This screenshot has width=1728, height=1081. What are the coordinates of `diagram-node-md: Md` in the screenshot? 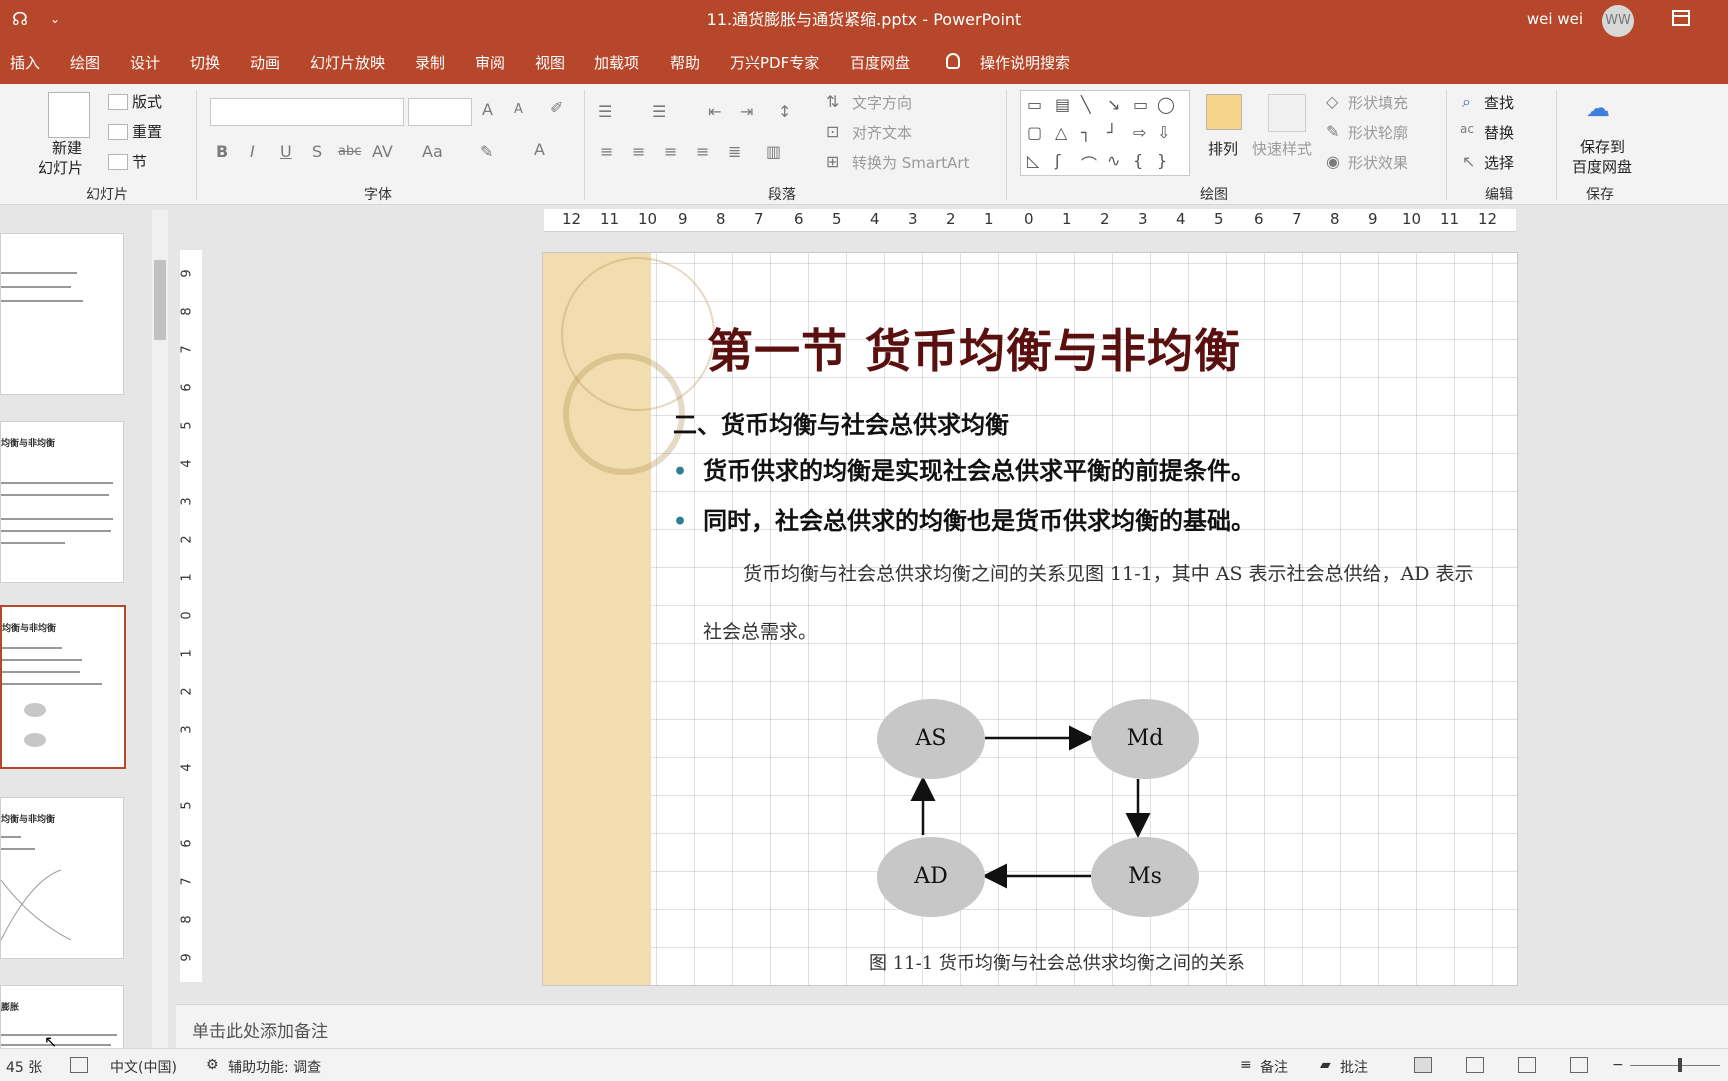 It's located at (1145, 739).